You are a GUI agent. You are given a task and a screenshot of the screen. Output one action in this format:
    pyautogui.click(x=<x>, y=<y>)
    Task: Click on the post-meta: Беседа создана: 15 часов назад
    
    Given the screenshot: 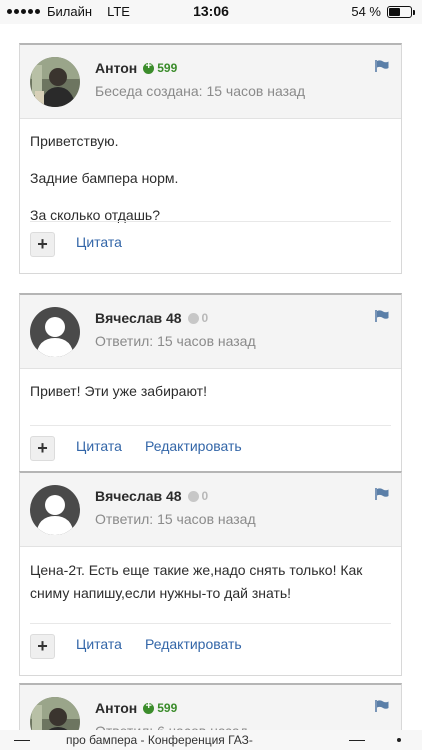 What is the action you would take?
    pyautogui.click(x=200, y=91)
    